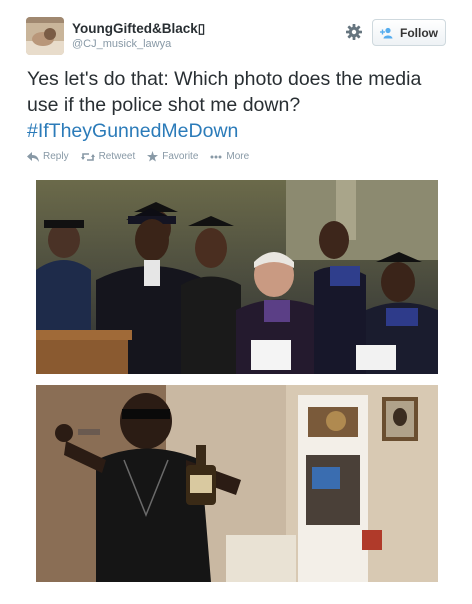  Describe the element at coordinates (419, 32) in the screenshot. I see `follow-label: Follow` at that location.